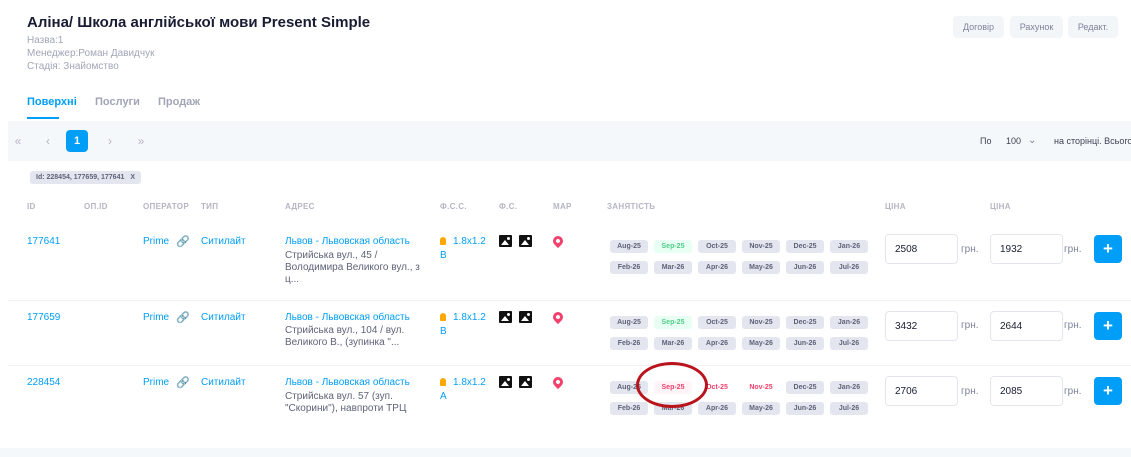 The height and width of the screenshot is (457, 1131). Describe the element at coordinates (443, 397) in the screenshot. I see `side-link: A` at that location.